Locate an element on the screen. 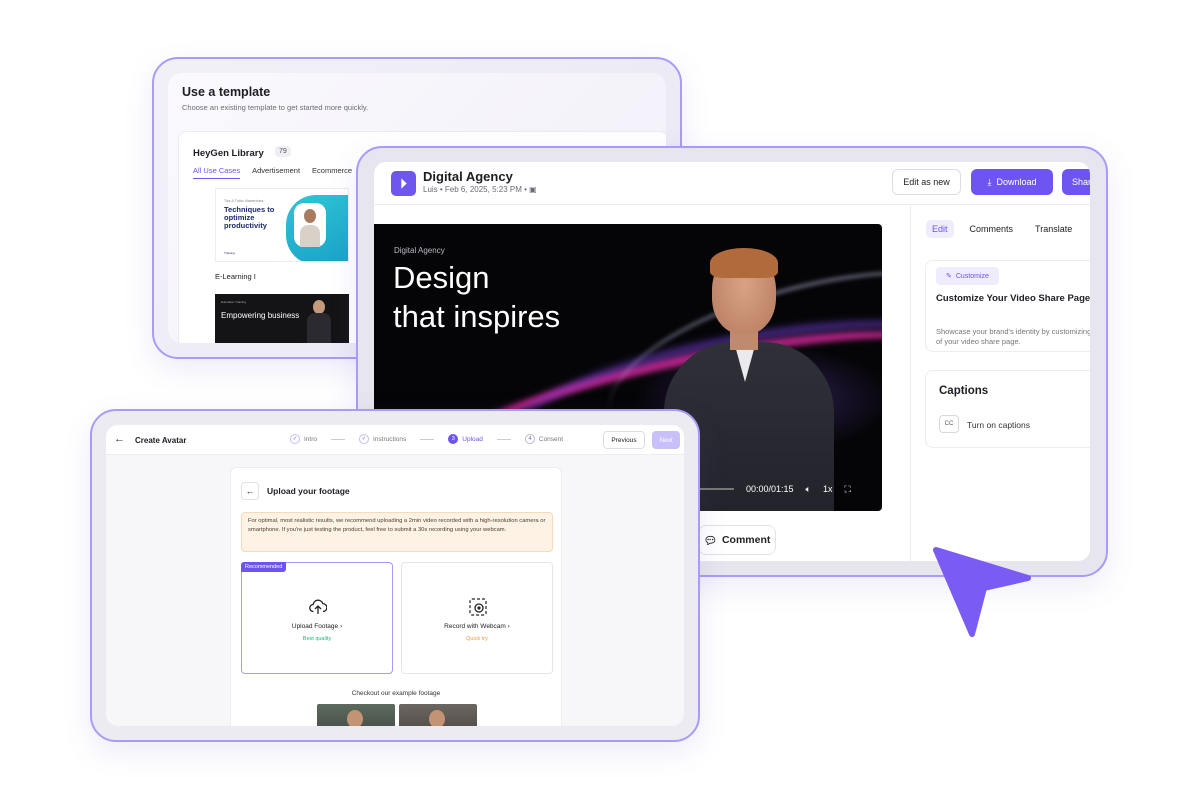 The height and width of the screenshot is (801, 1200). heygen-logo-icon: ⏵ is located at coordinates (403, 183).